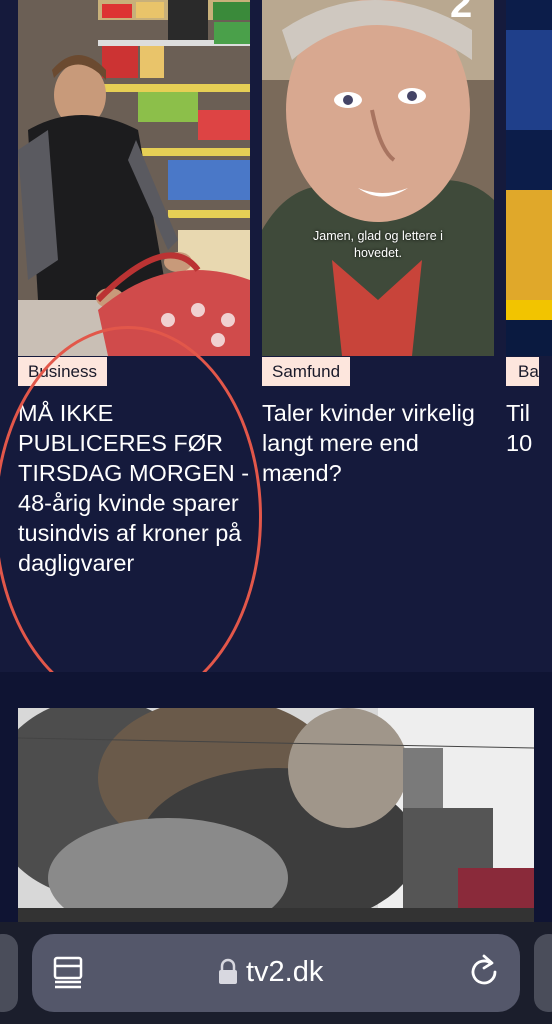  Describe the element at coordinates (134, 178) in the screenshot. I see `article-image-woman-supermarket` at that location.